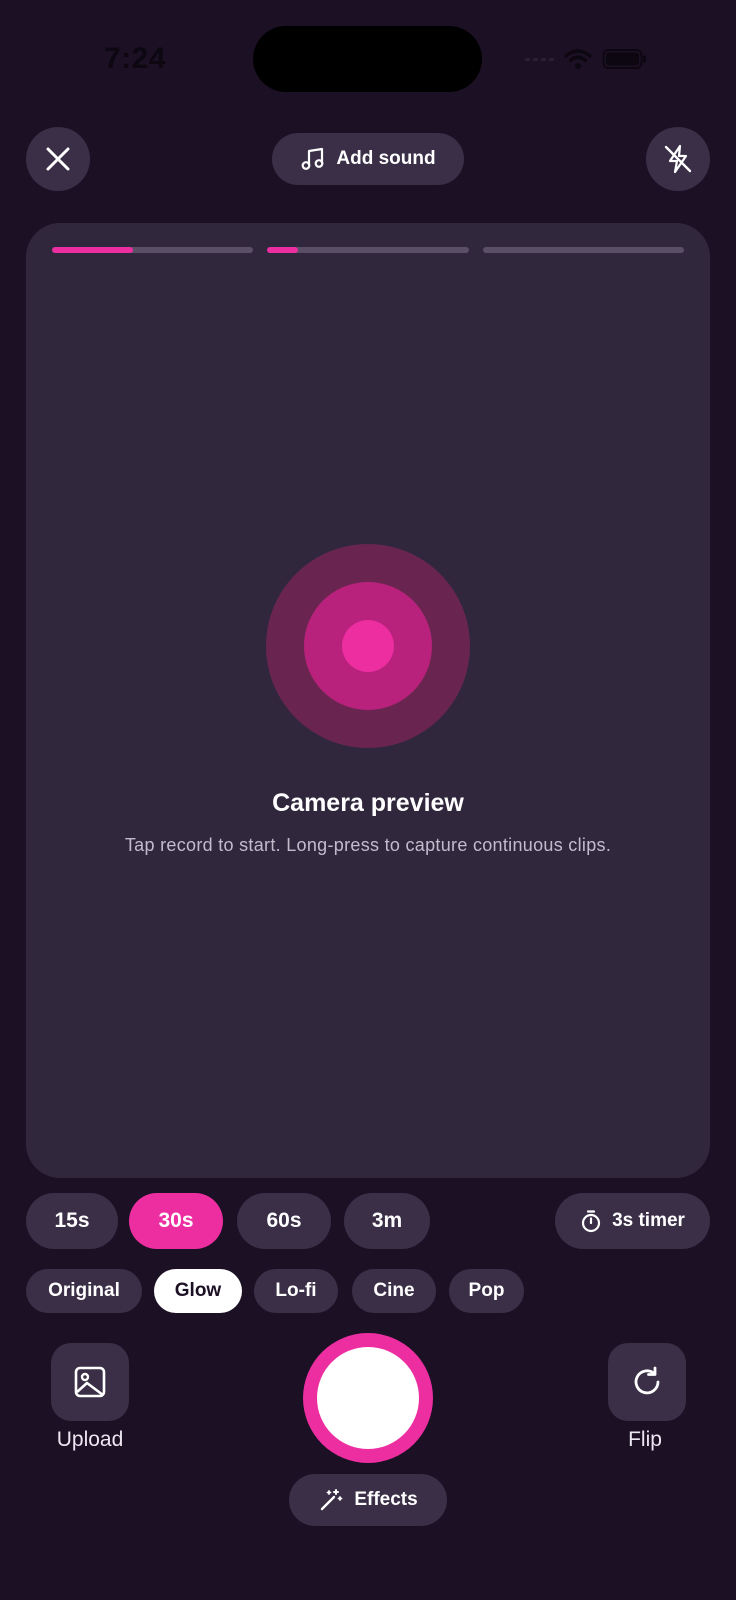  I want to click on flash-toggle-button, so click(678, 159).